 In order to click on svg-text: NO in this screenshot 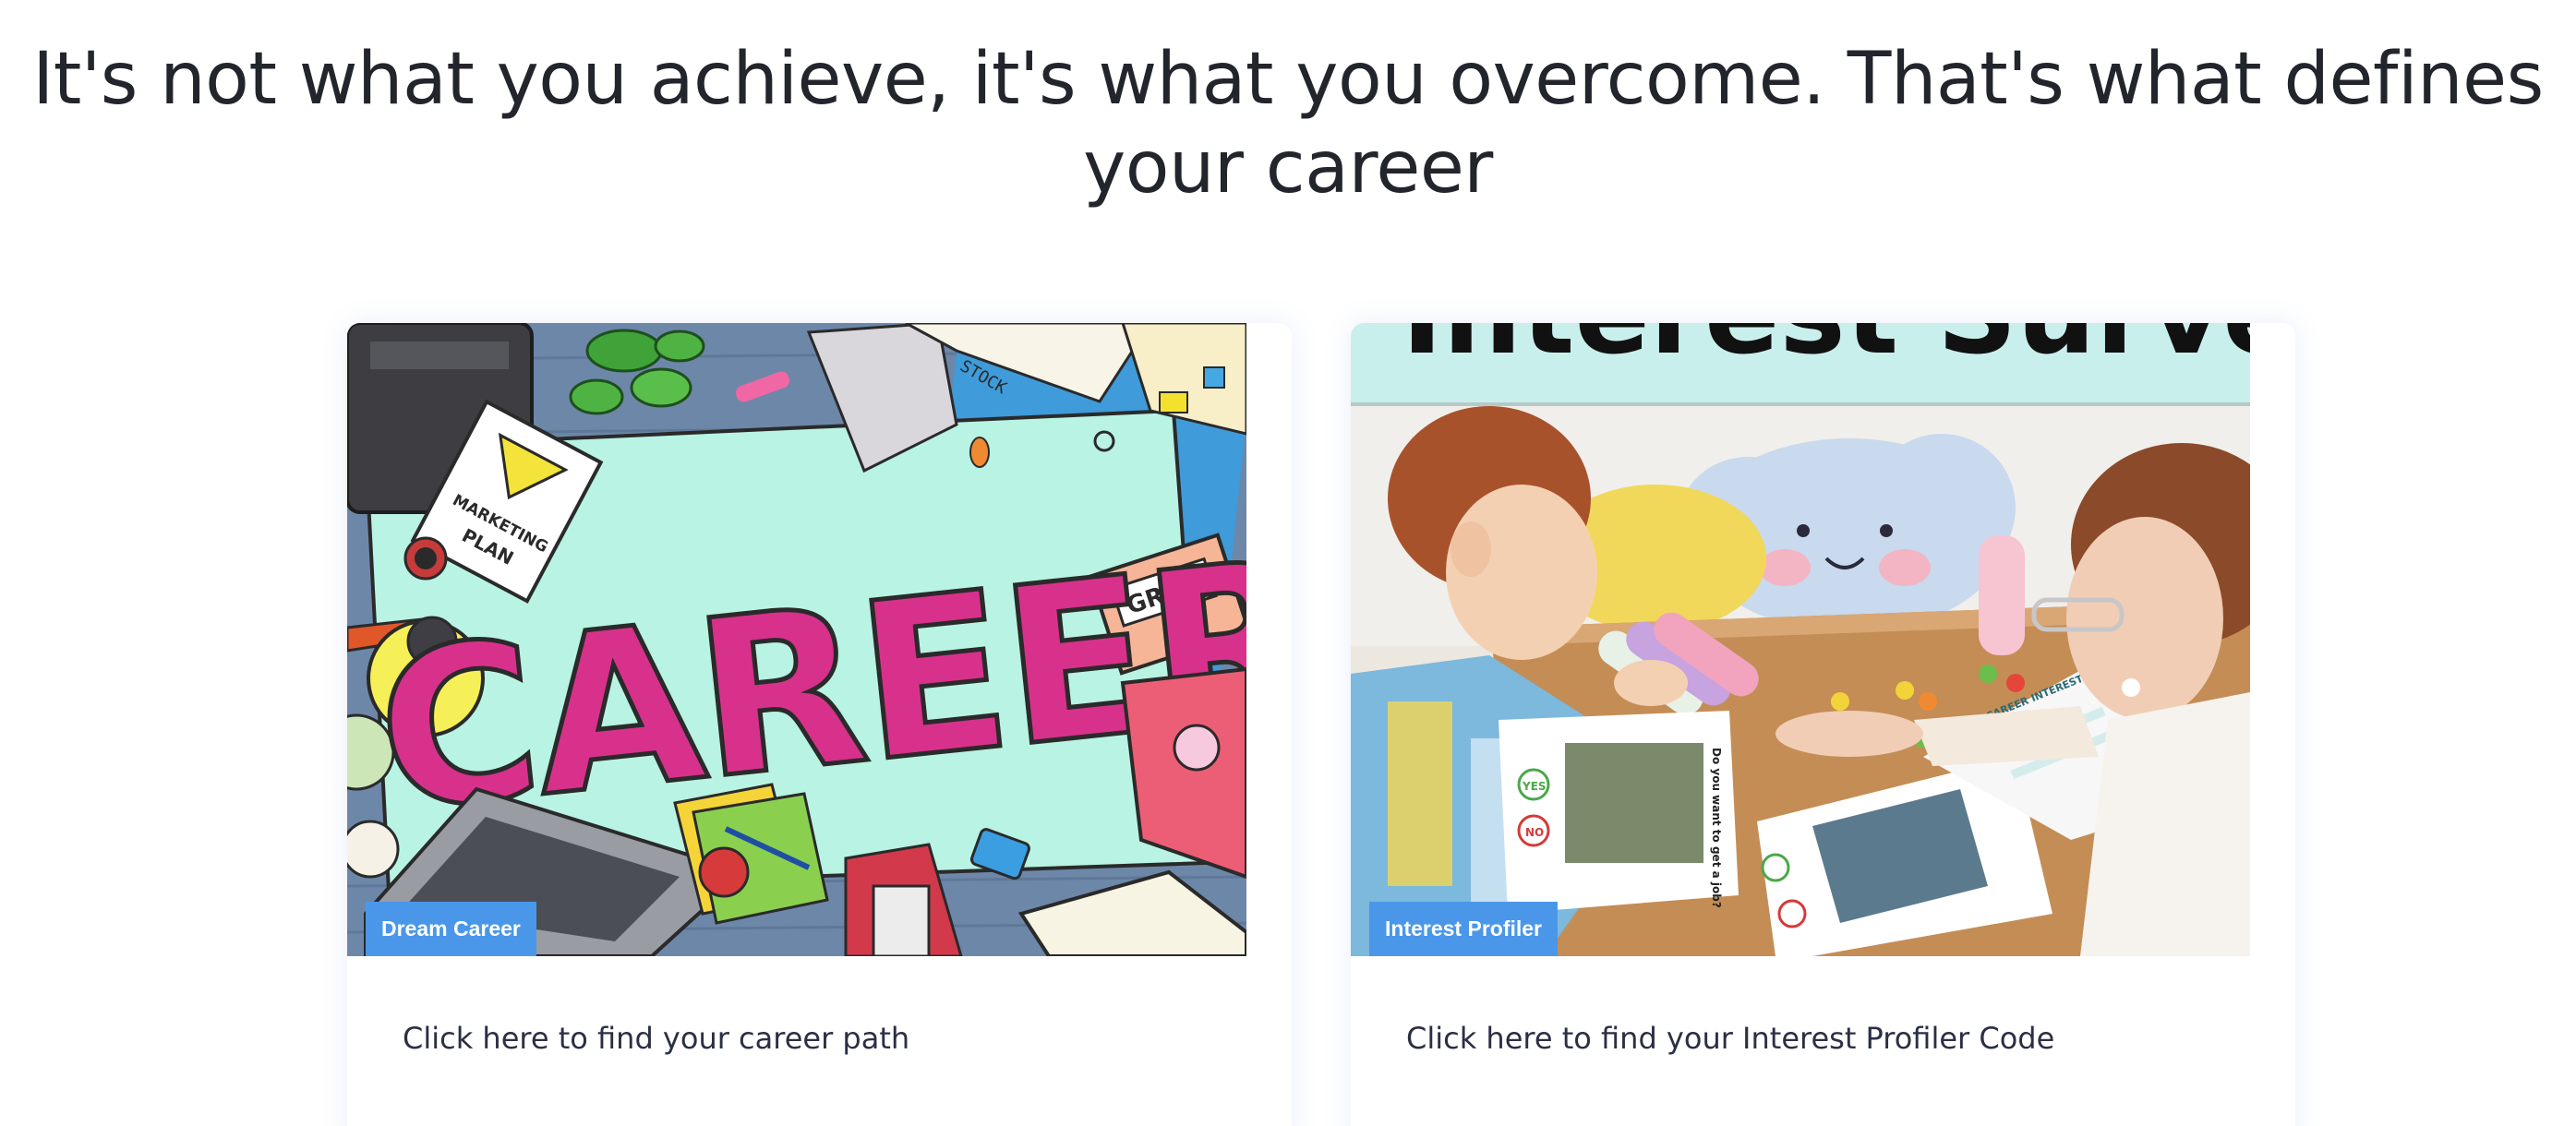, I will do `click(1534, 832)`.